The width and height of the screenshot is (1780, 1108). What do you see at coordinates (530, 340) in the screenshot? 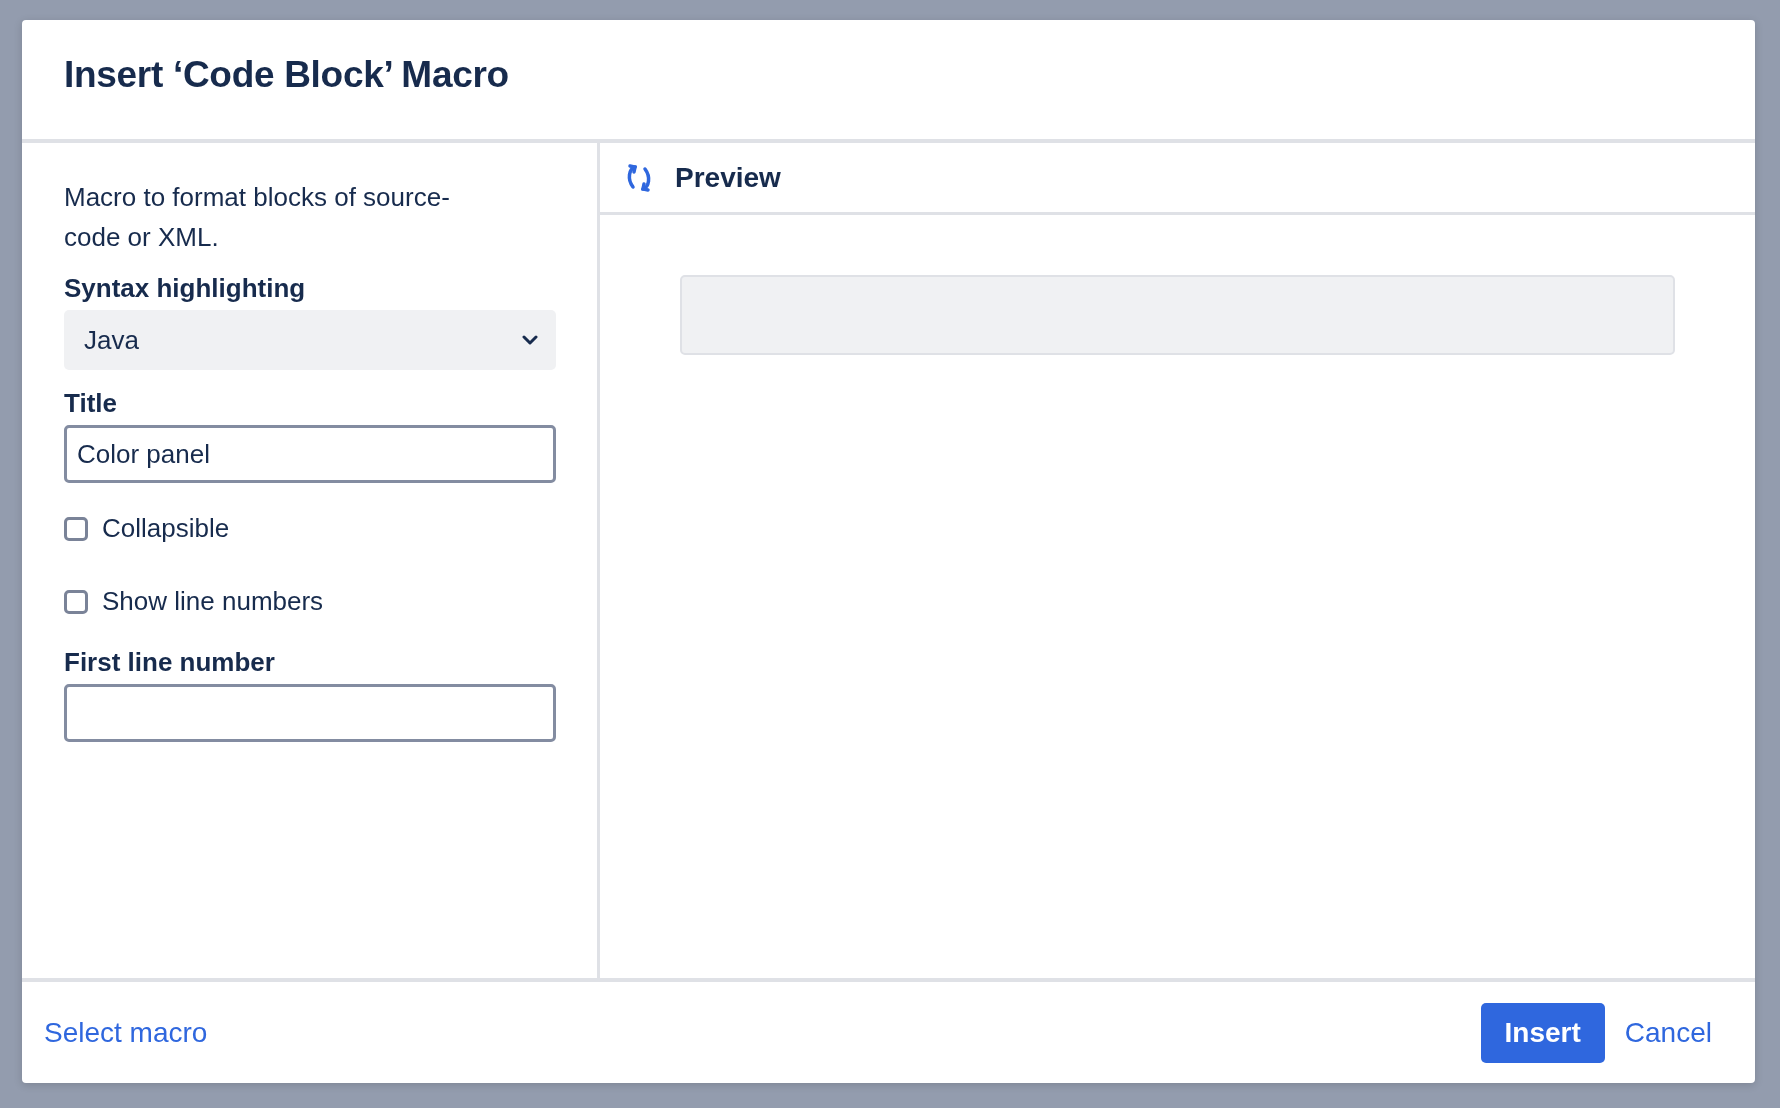
I see `chevron-down-icon` at bounding box center [530, 340].